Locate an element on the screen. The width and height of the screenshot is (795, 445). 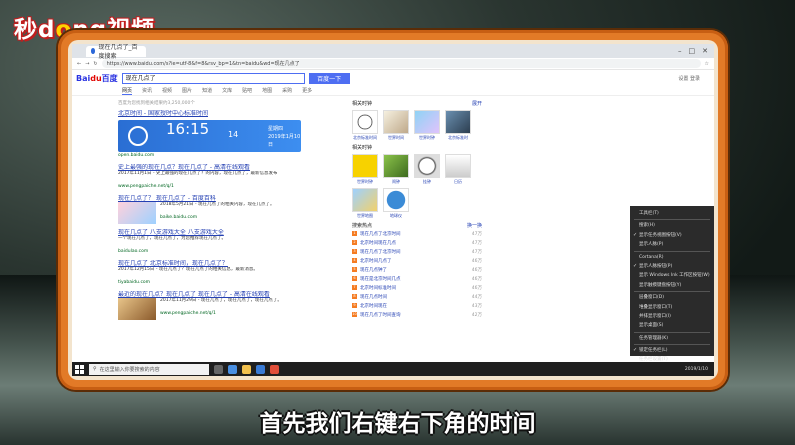
task-view-icon is located at coordinates (218, 369).